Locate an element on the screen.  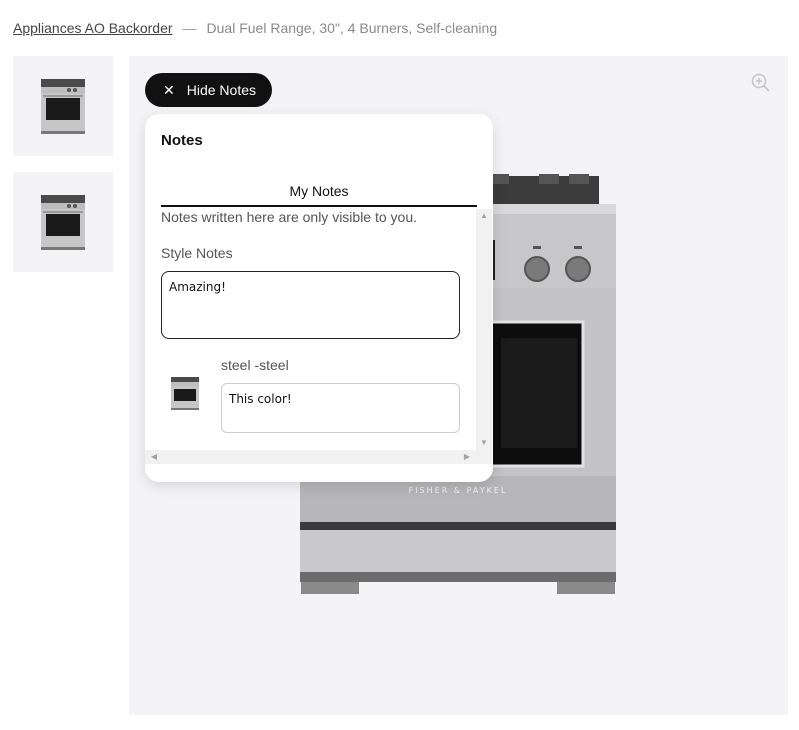
brand-label: FISHER & PAYKEL is located at coordinates (458, 490).